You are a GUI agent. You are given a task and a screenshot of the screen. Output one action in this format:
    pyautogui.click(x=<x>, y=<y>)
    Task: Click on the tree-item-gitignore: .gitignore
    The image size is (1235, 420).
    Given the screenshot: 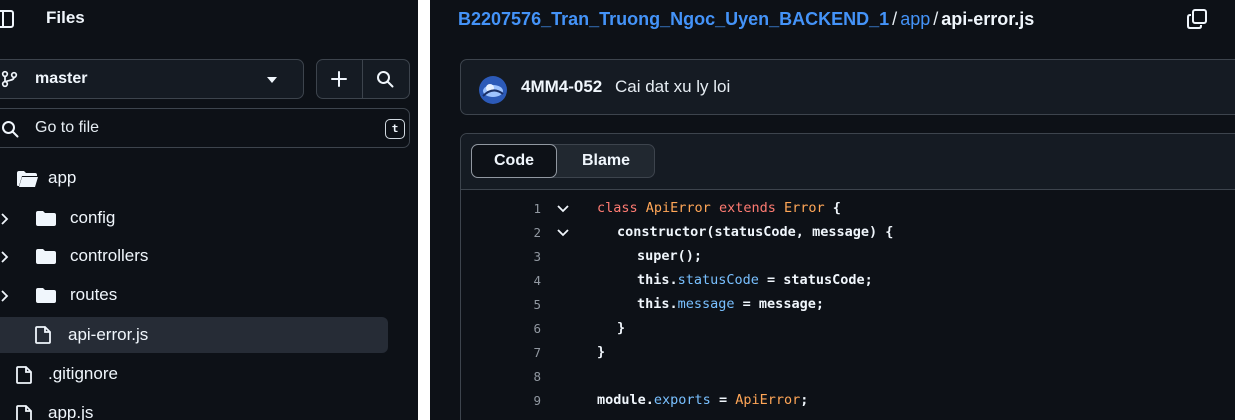 What is the action you would take?
    pyautogui.click(x=205, y=374)
    